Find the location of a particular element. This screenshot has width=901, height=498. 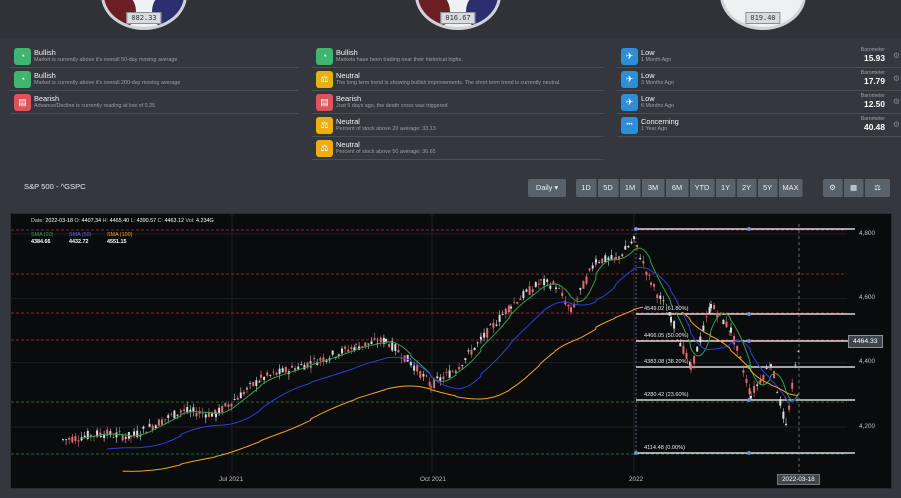

close-label: C: is located at coordinates (160, 221).